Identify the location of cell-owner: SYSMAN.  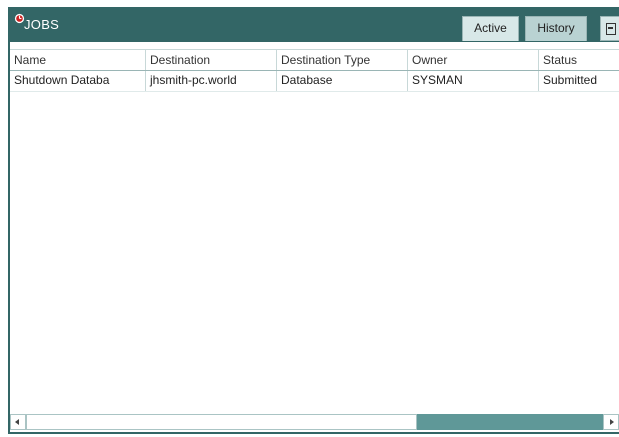
(473, 81).